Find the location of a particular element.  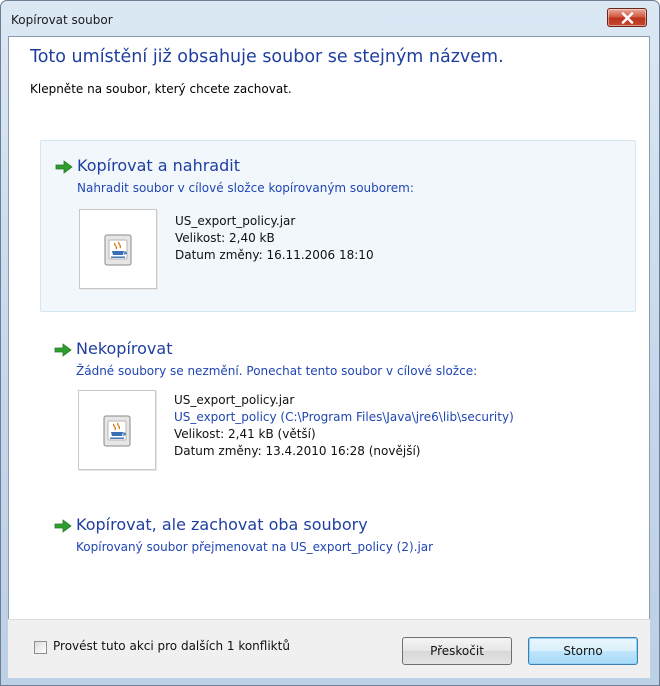

file-size: Velikost: 2,40 kB is located at coordinates (225, 238).